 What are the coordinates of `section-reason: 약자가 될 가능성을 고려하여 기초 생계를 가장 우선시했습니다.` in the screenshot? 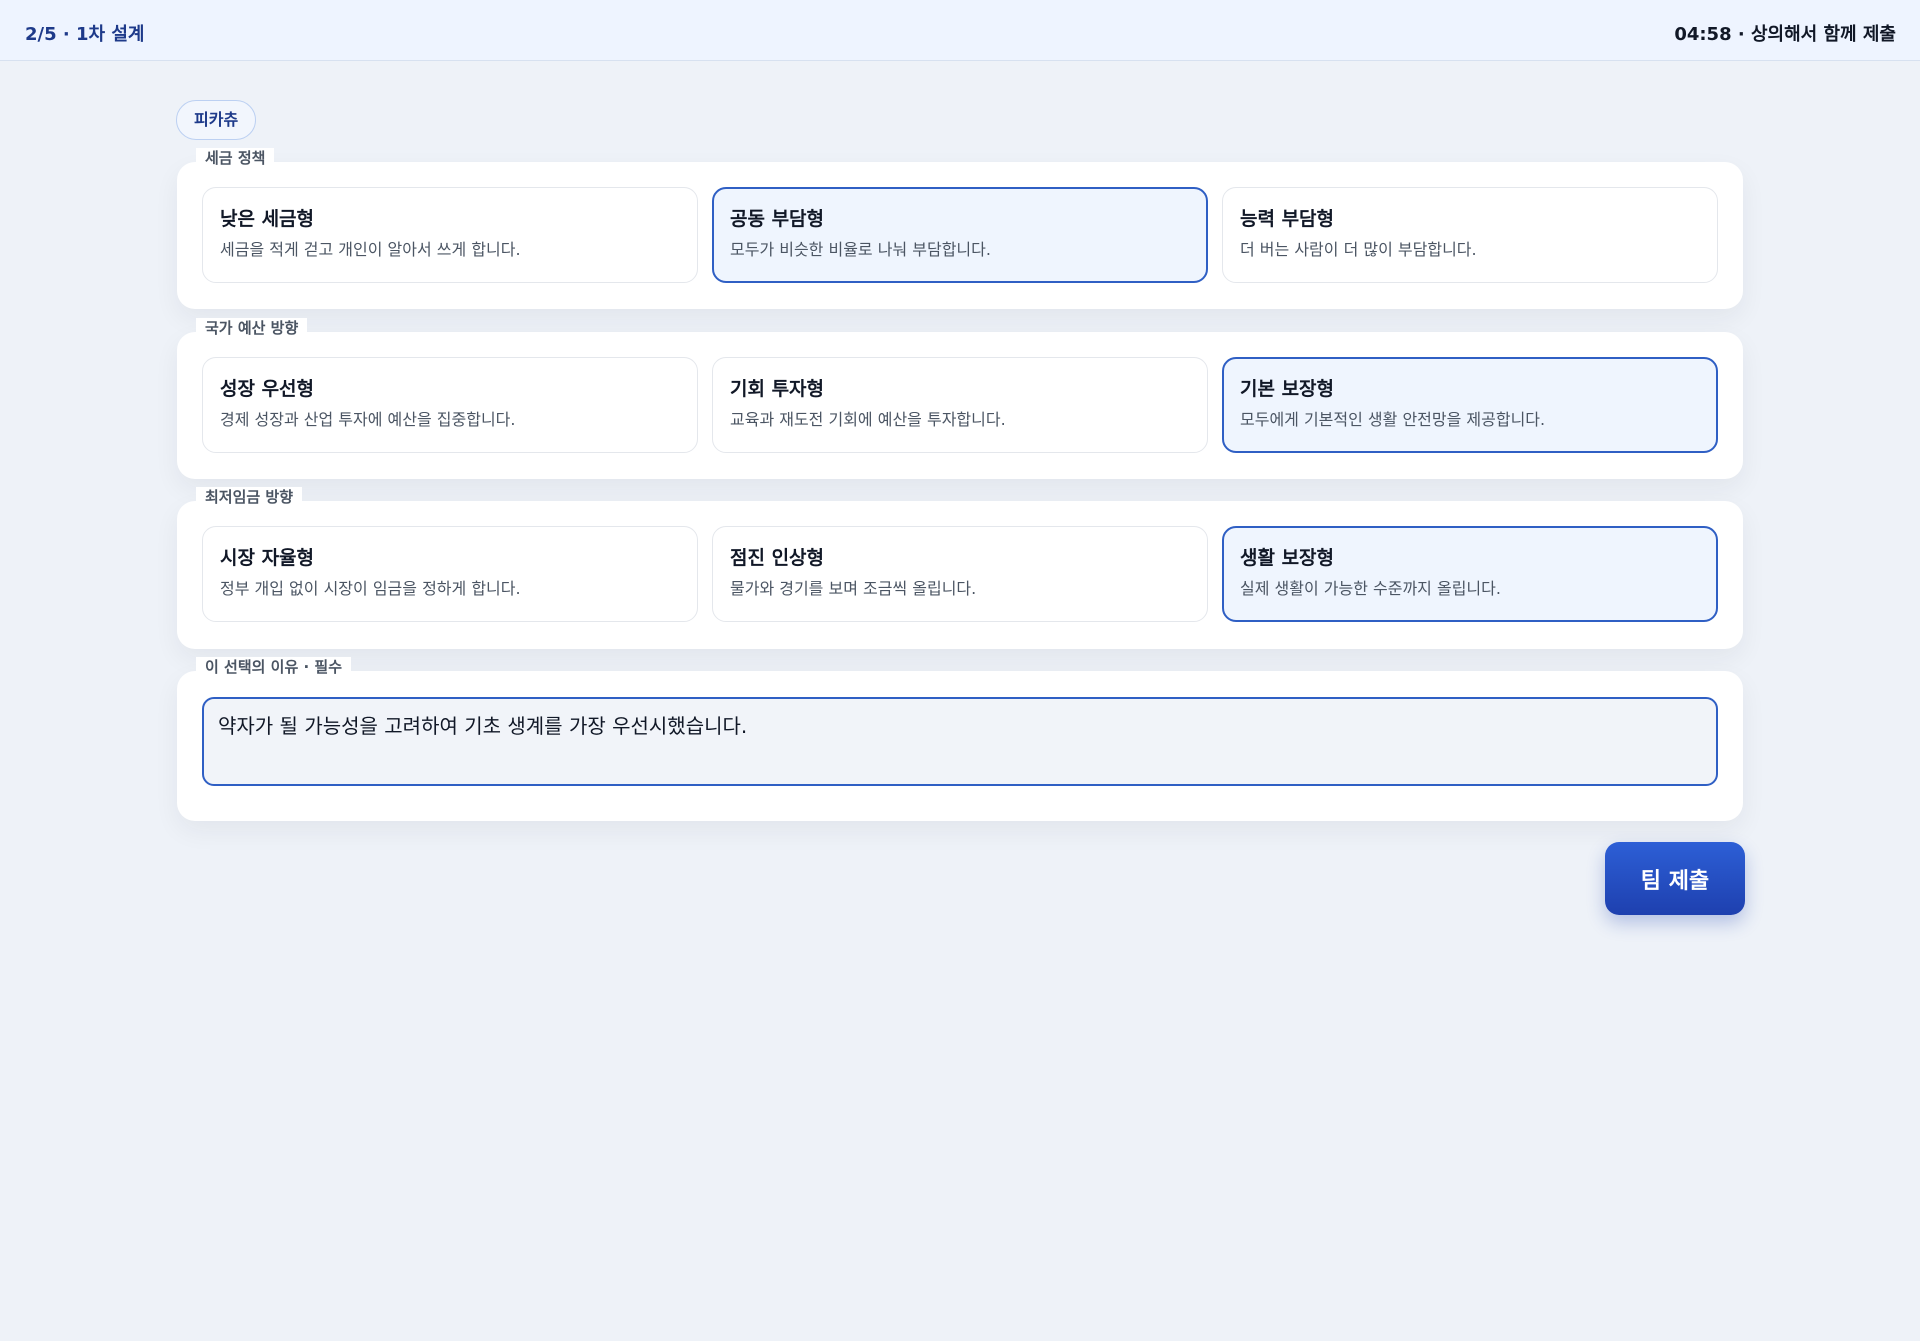 It's located at (960, 746).